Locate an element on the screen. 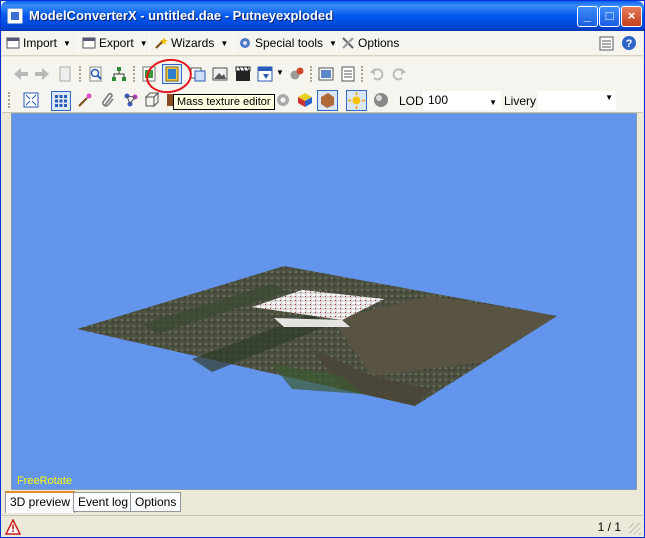  document-icon is located at coordinates (65, 74).